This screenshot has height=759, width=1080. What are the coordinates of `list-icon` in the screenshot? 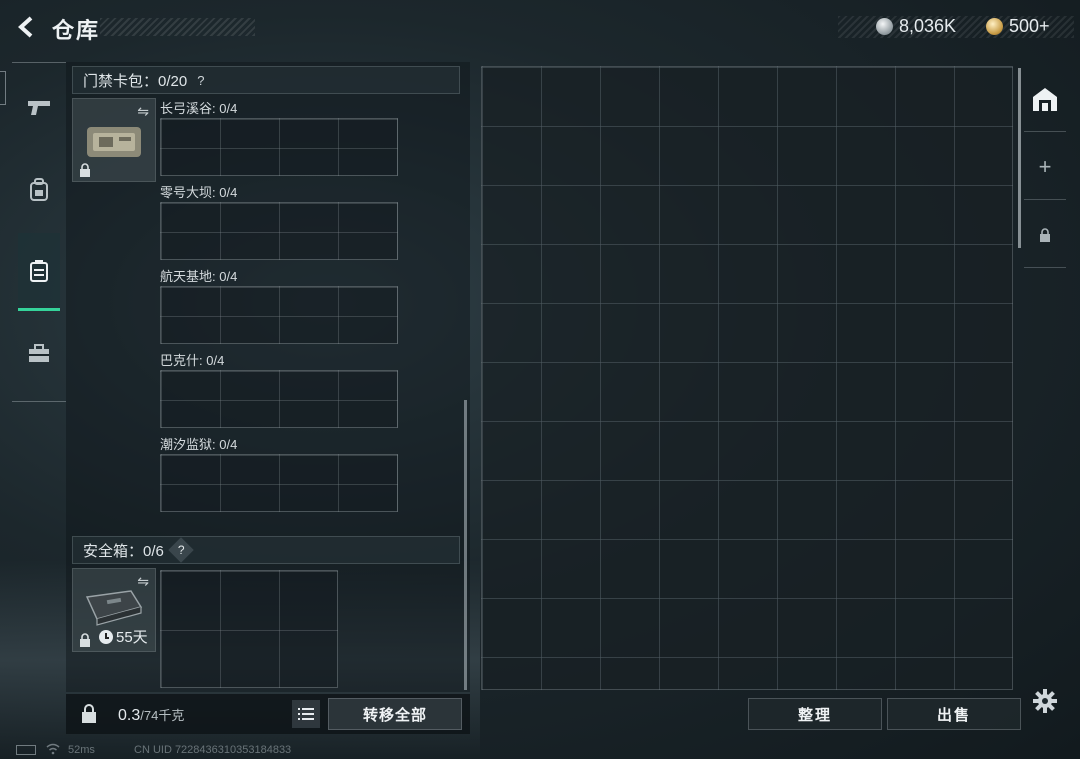 It's located at (306, 714).